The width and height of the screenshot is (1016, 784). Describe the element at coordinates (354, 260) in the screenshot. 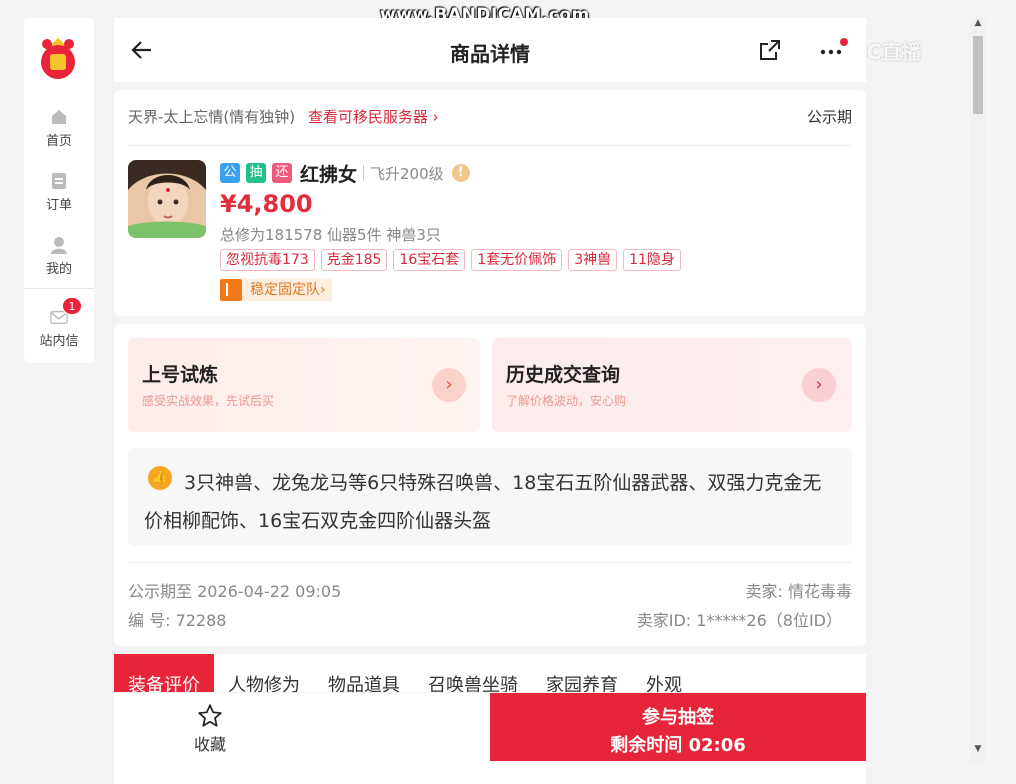

I see `feature-tag: 克金185` at that location.